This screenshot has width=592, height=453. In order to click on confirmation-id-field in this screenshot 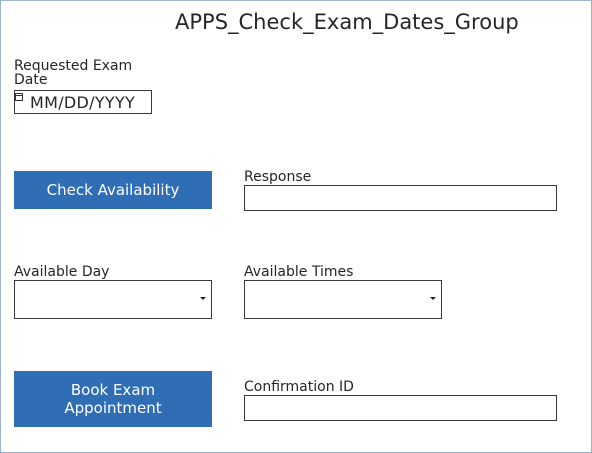, I will do `click(400, 408)`.